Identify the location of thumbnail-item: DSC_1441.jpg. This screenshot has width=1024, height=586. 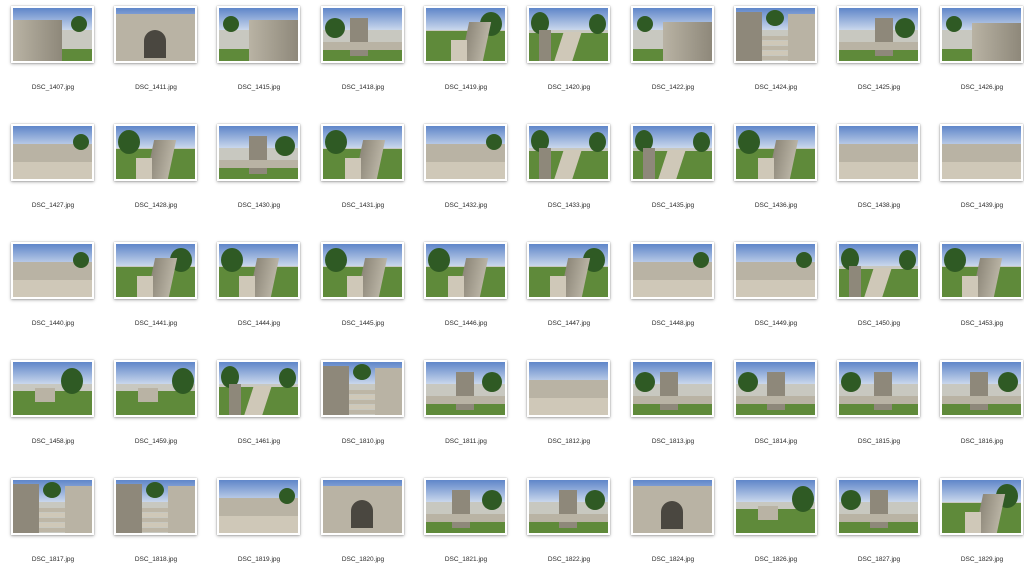
(157, 295).